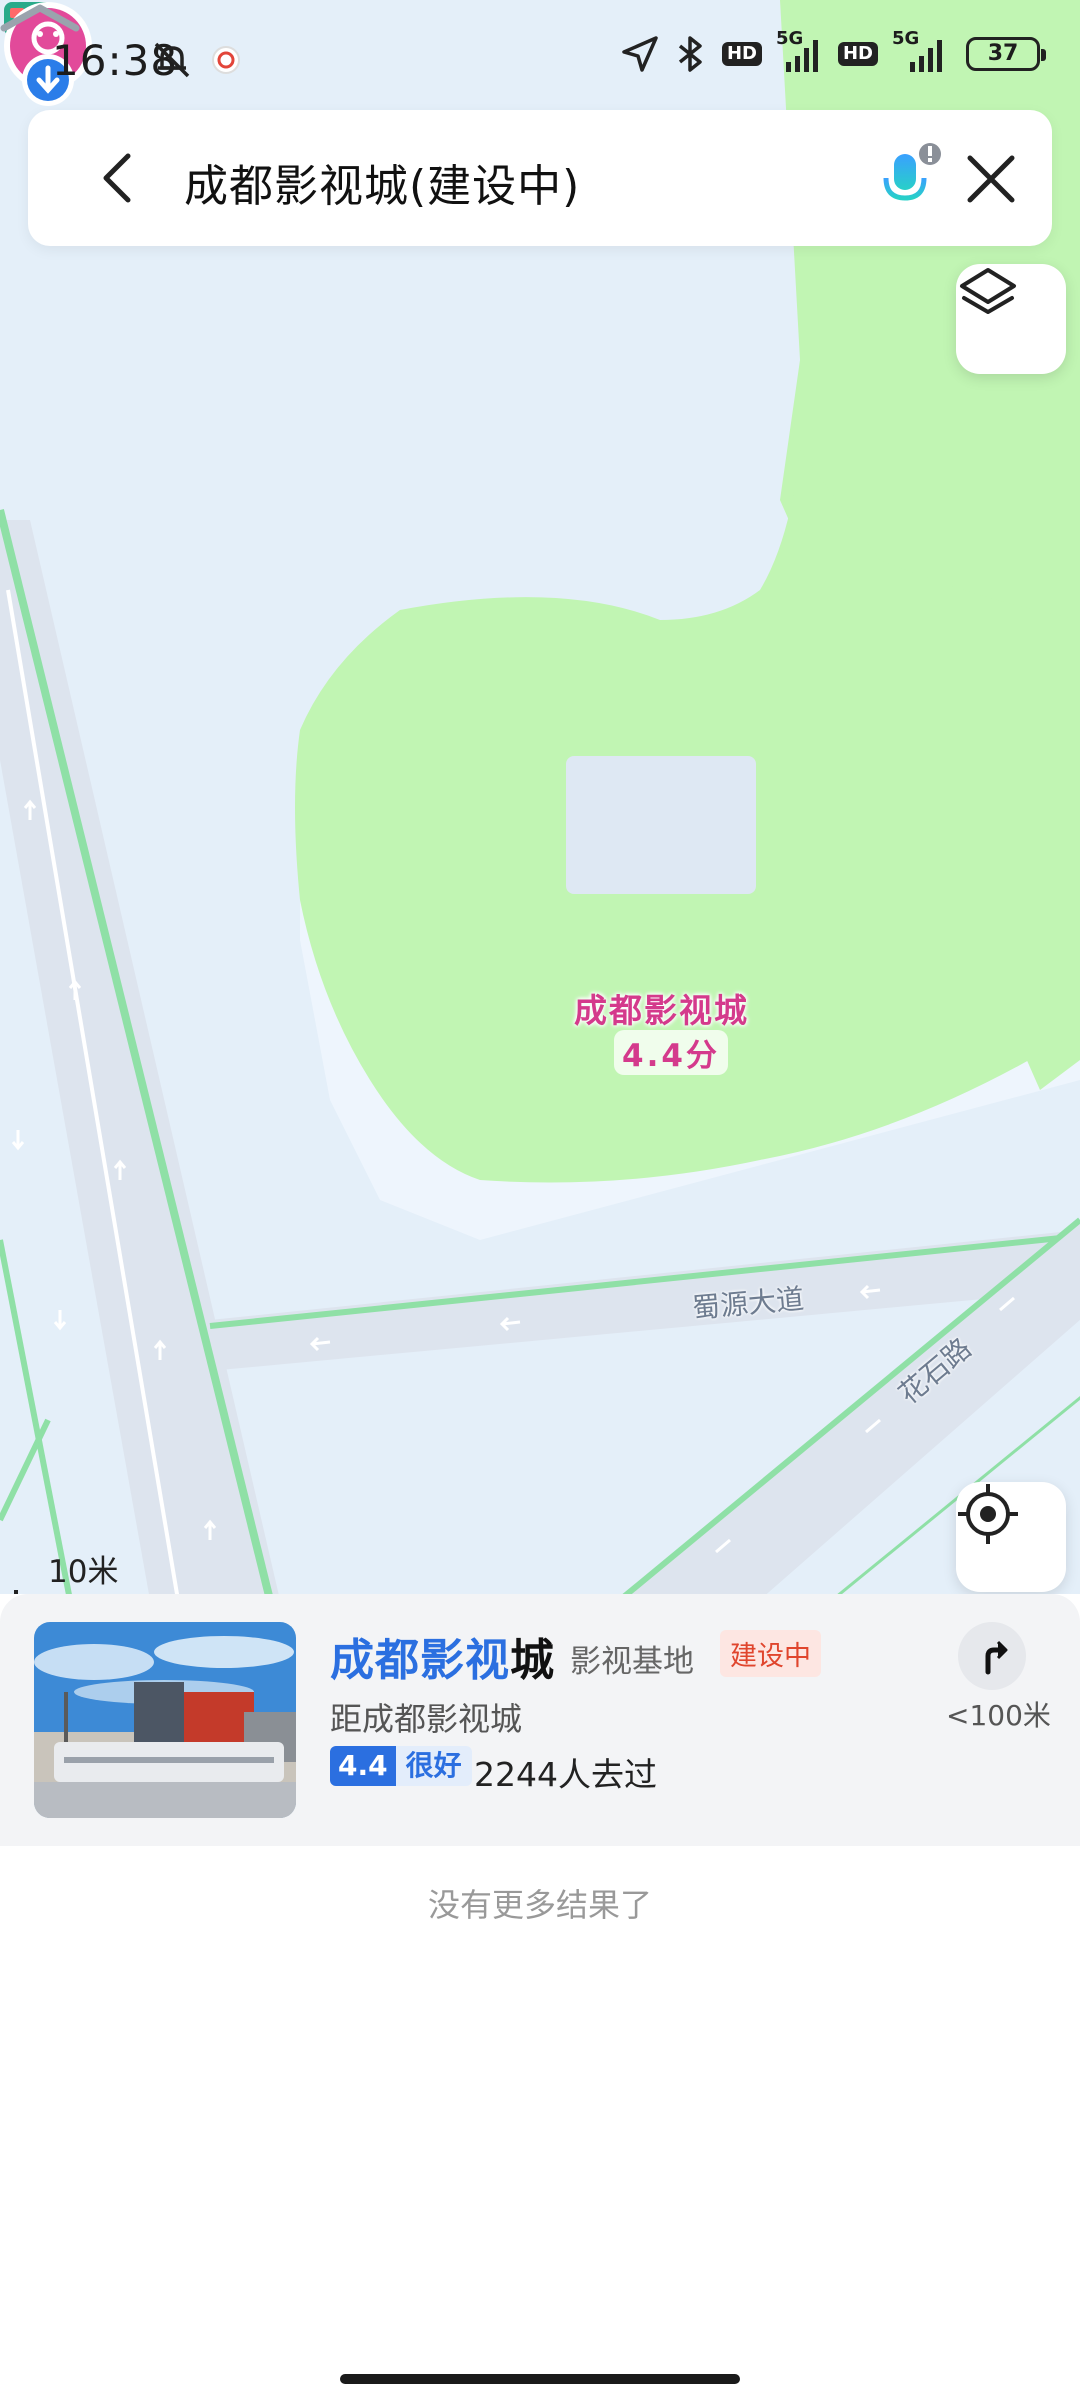 This screenshot has height=2400, width=1080. What do you see at coordinates (770, 1653) in the screenshot?
I see `status-badge: 建设中` at bounding box center [770, 1653].